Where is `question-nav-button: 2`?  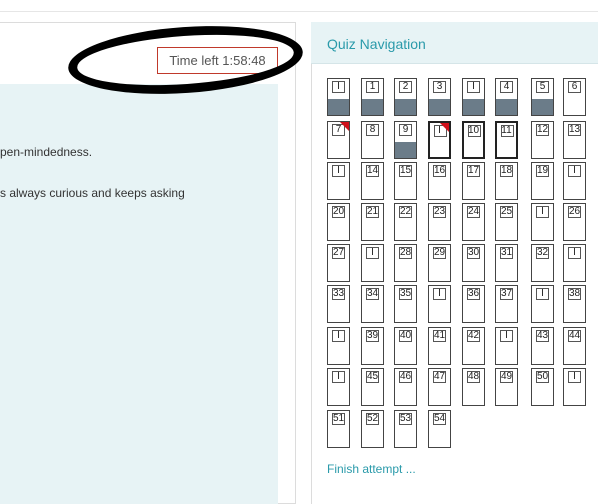
question-nav-button: 2 is located at coordinates (405, 97).